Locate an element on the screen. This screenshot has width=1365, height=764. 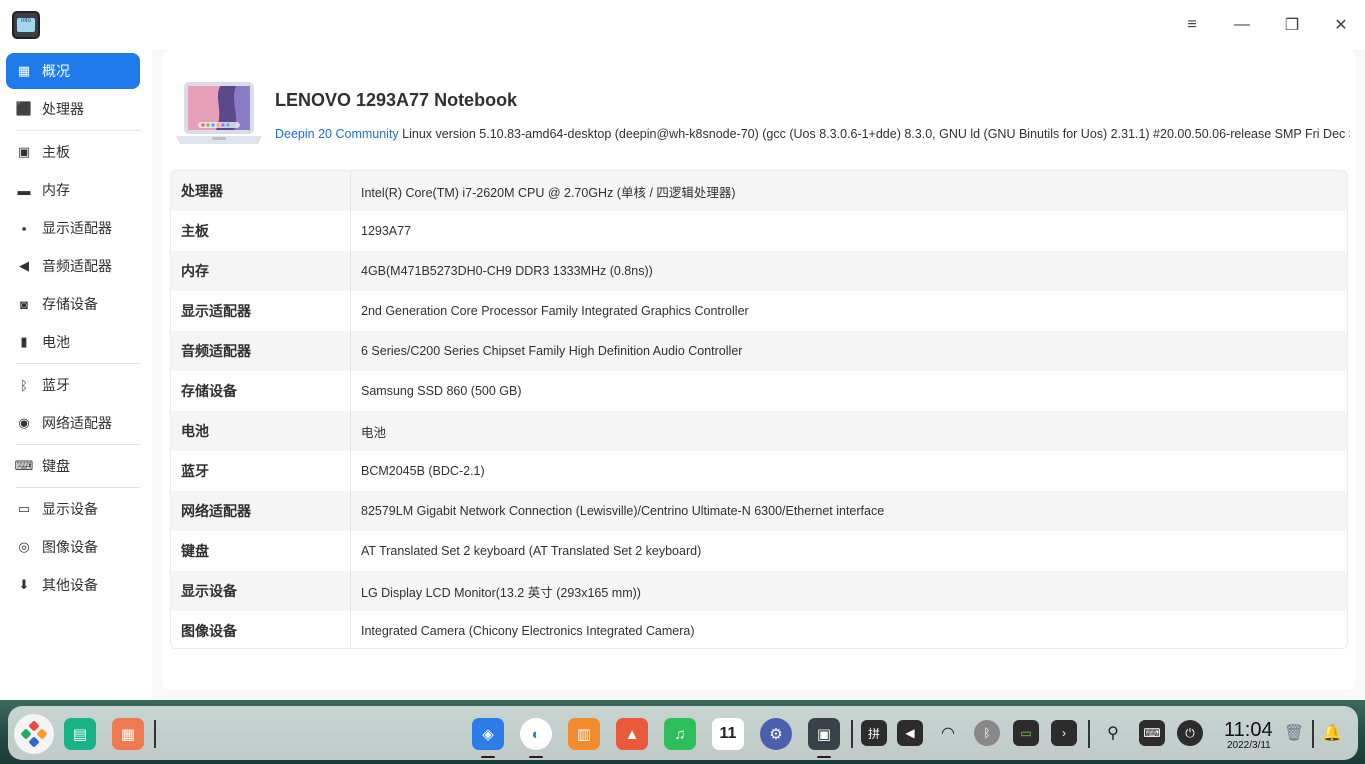
row-key: 主板 is located at coordinates (261, 231).